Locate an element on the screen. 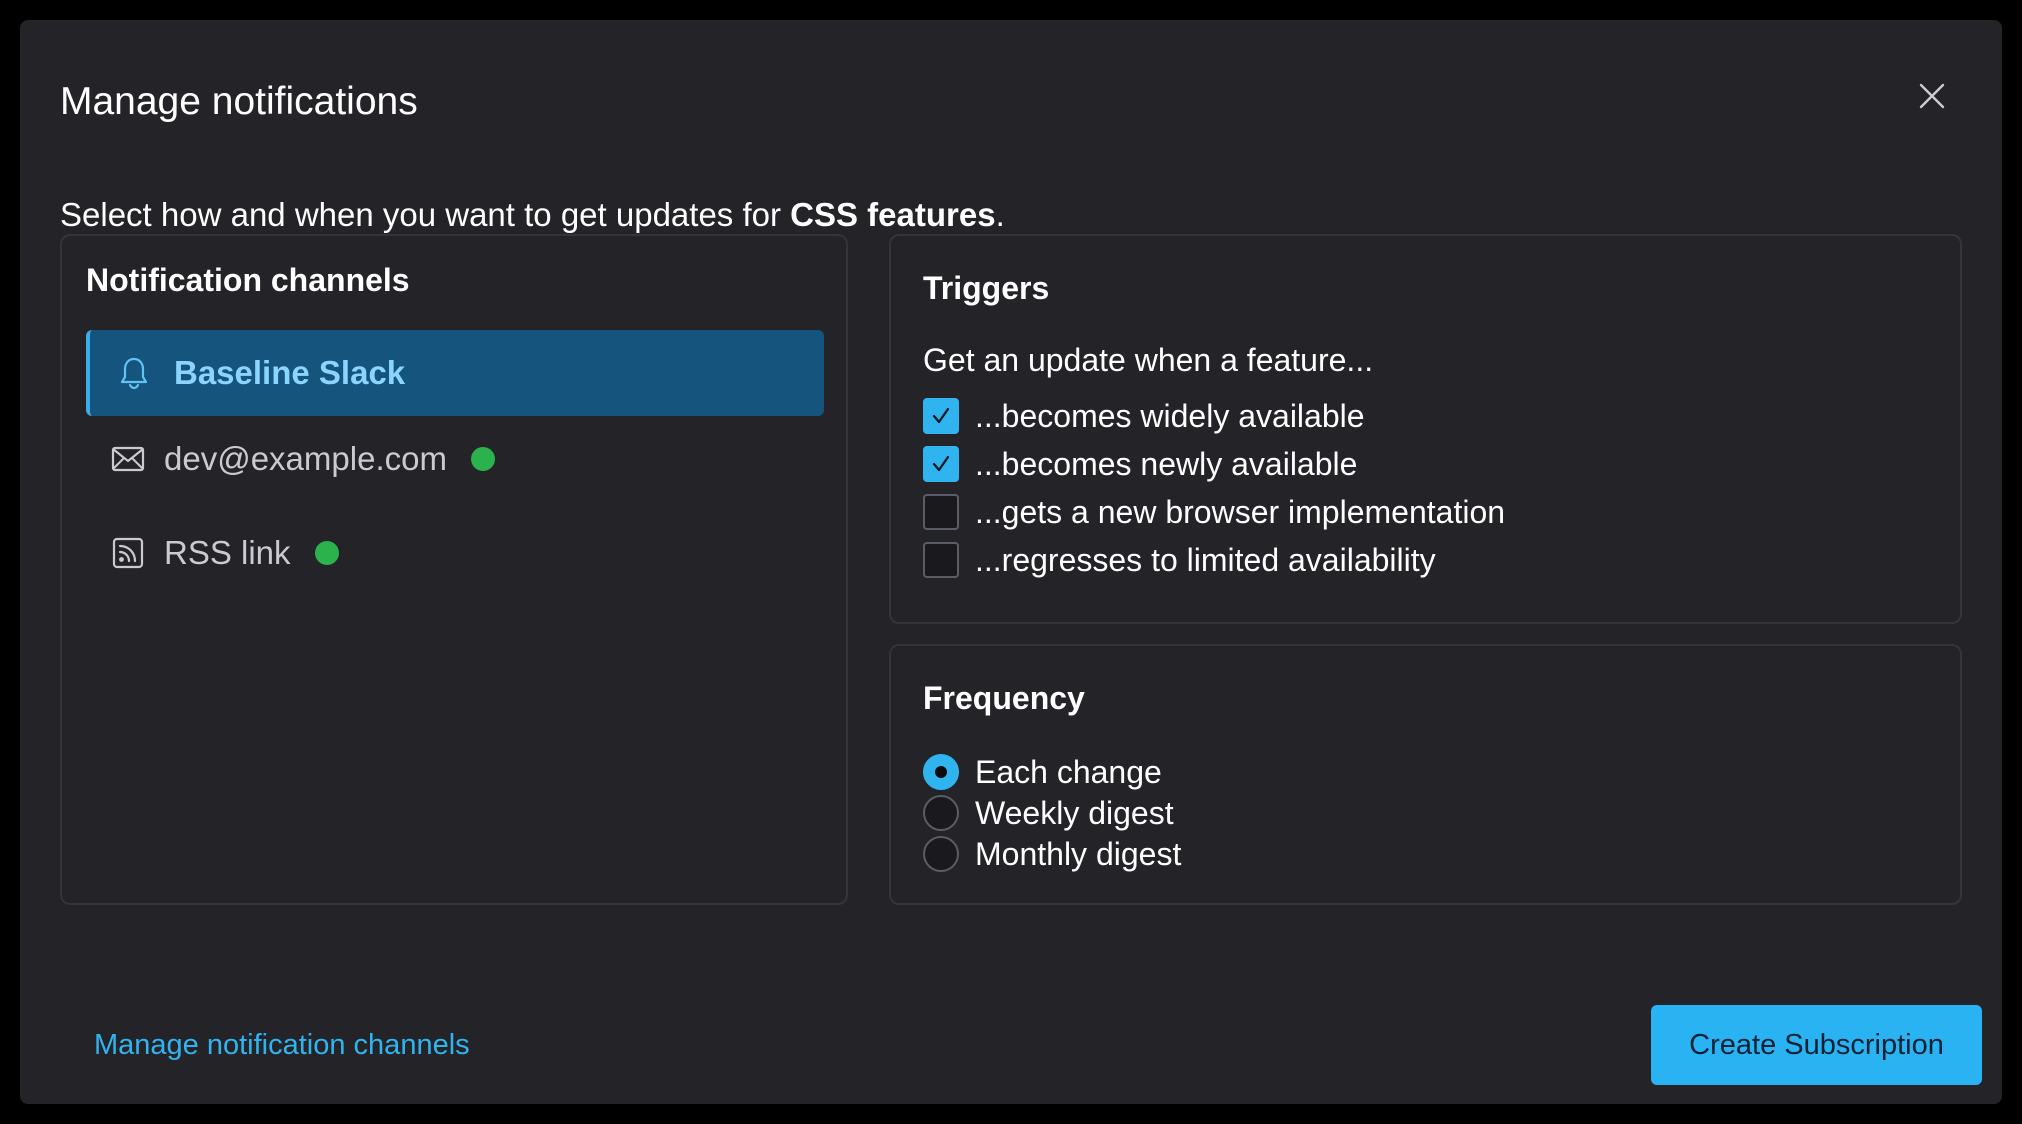  create-subscription-button: Create Subscription is located at coordinates (1816, 1045).